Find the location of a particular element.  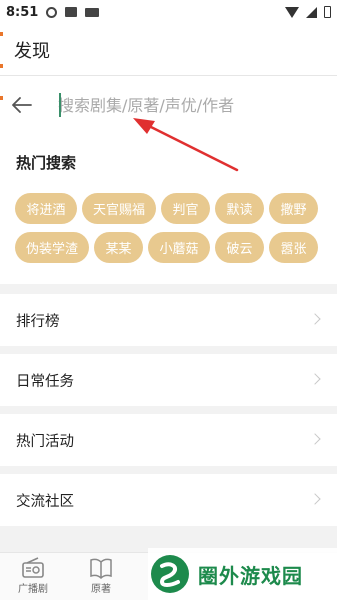

menu-item-hot-events: 热门活动 is located at coordinates (168, 440).